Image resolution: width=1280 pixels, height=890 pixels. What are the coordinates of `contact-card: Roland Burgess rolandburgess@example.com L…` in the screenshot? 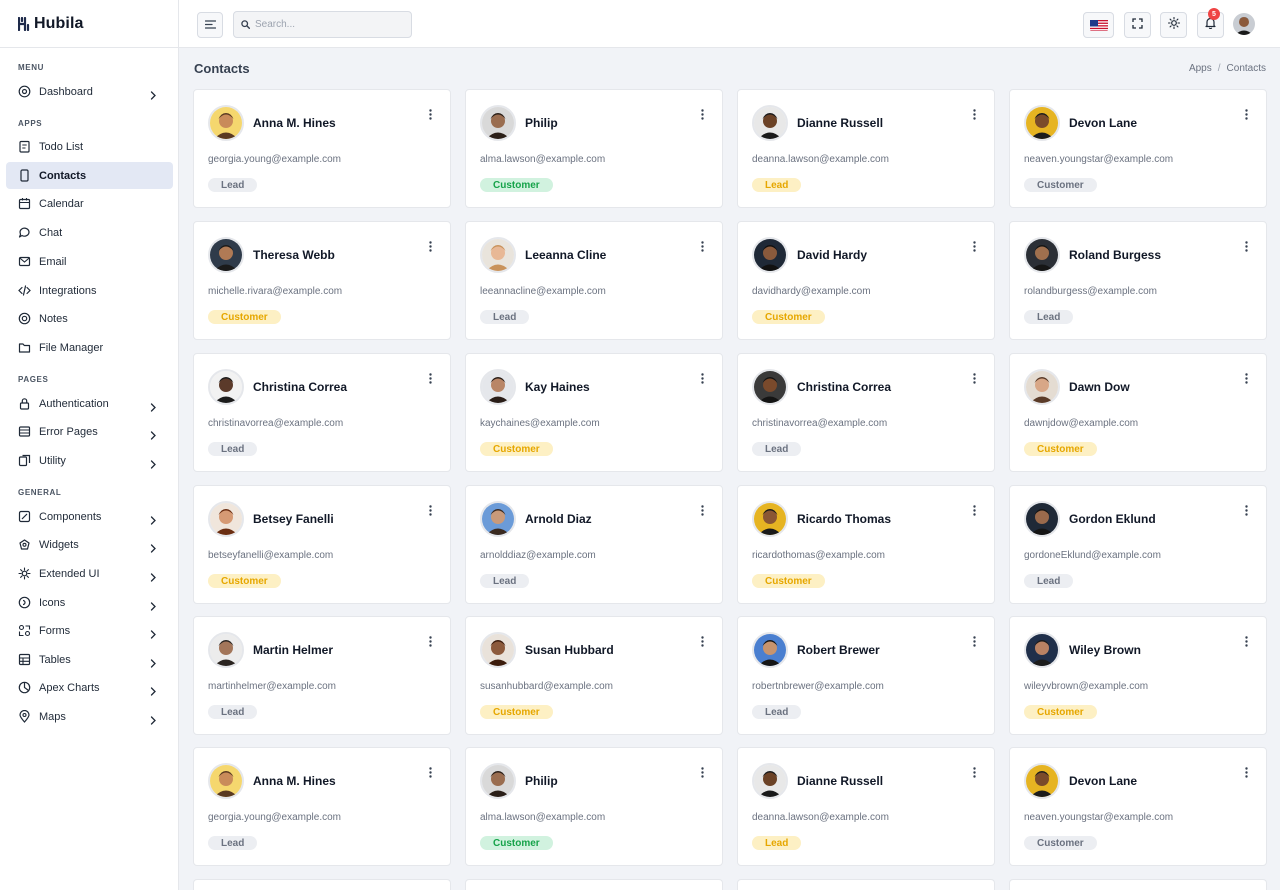 It's located at (1138, 280).